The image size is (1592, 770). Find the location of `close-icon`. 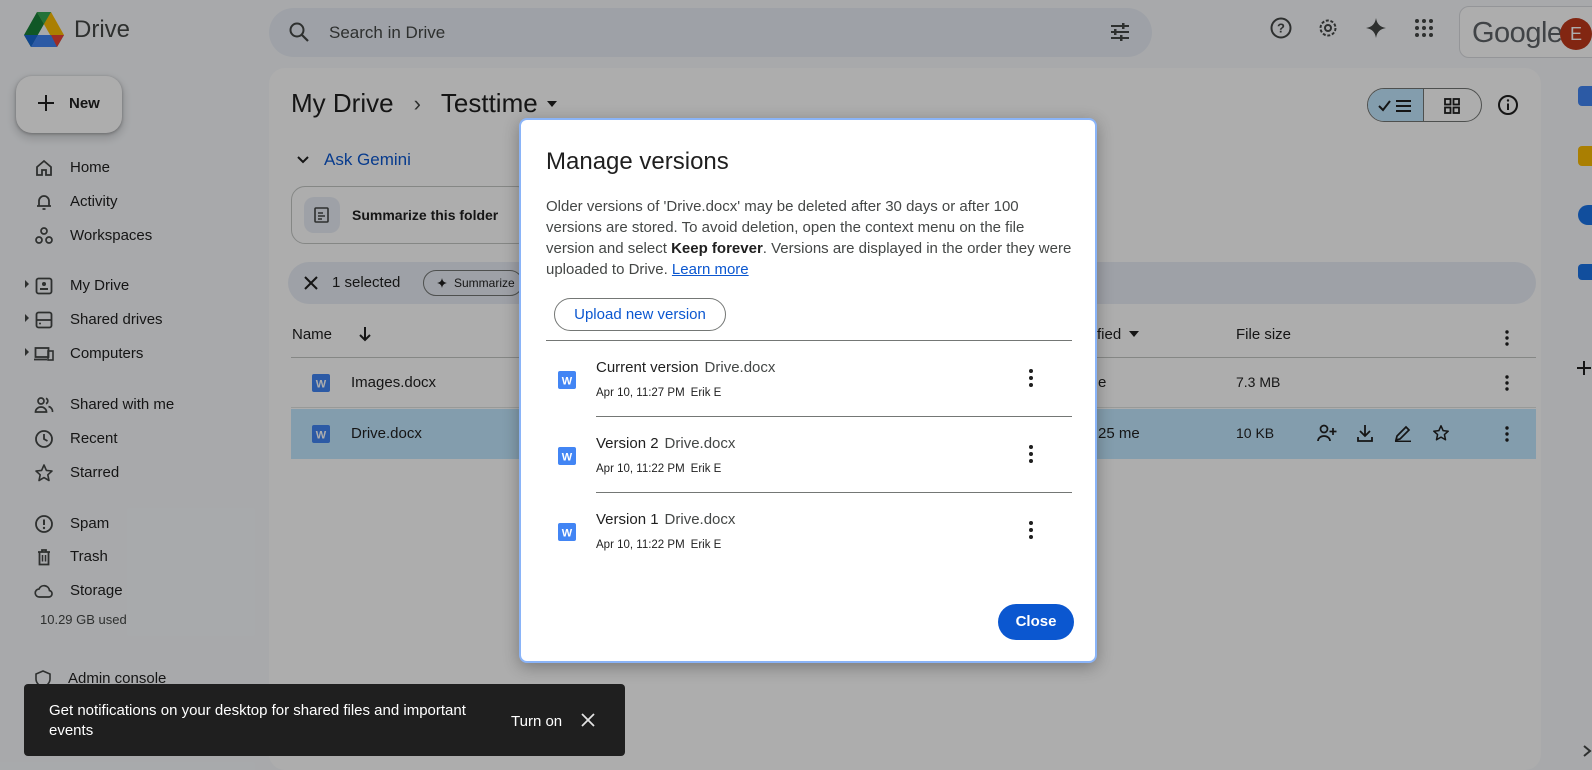

close-icon is located at coordinates (588, 720).